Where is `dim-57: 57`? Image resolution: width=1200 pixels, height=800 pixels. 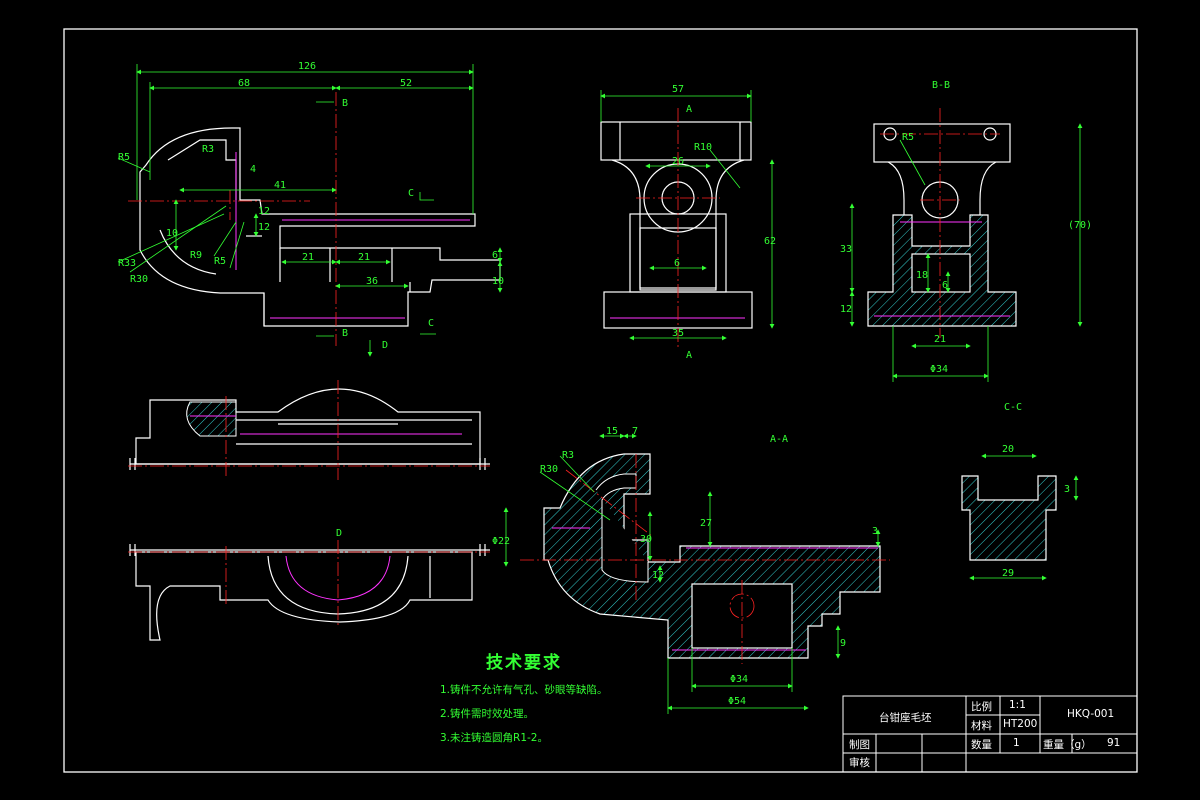 dim-57: 57 is located at coordinates (678, 89).